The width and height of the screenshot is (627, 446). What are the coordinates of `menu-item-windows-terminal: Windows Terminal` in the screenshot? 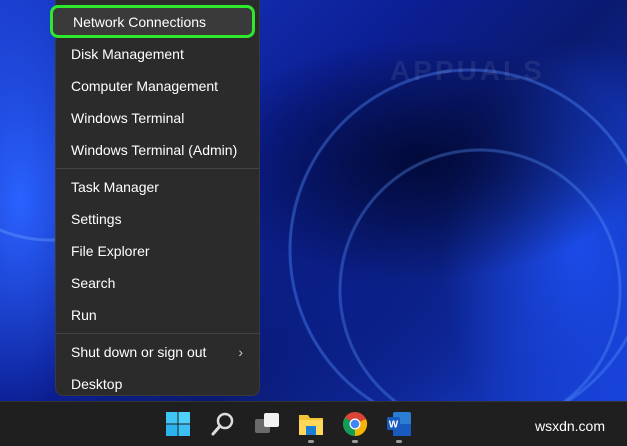 It's located at (157, 118).